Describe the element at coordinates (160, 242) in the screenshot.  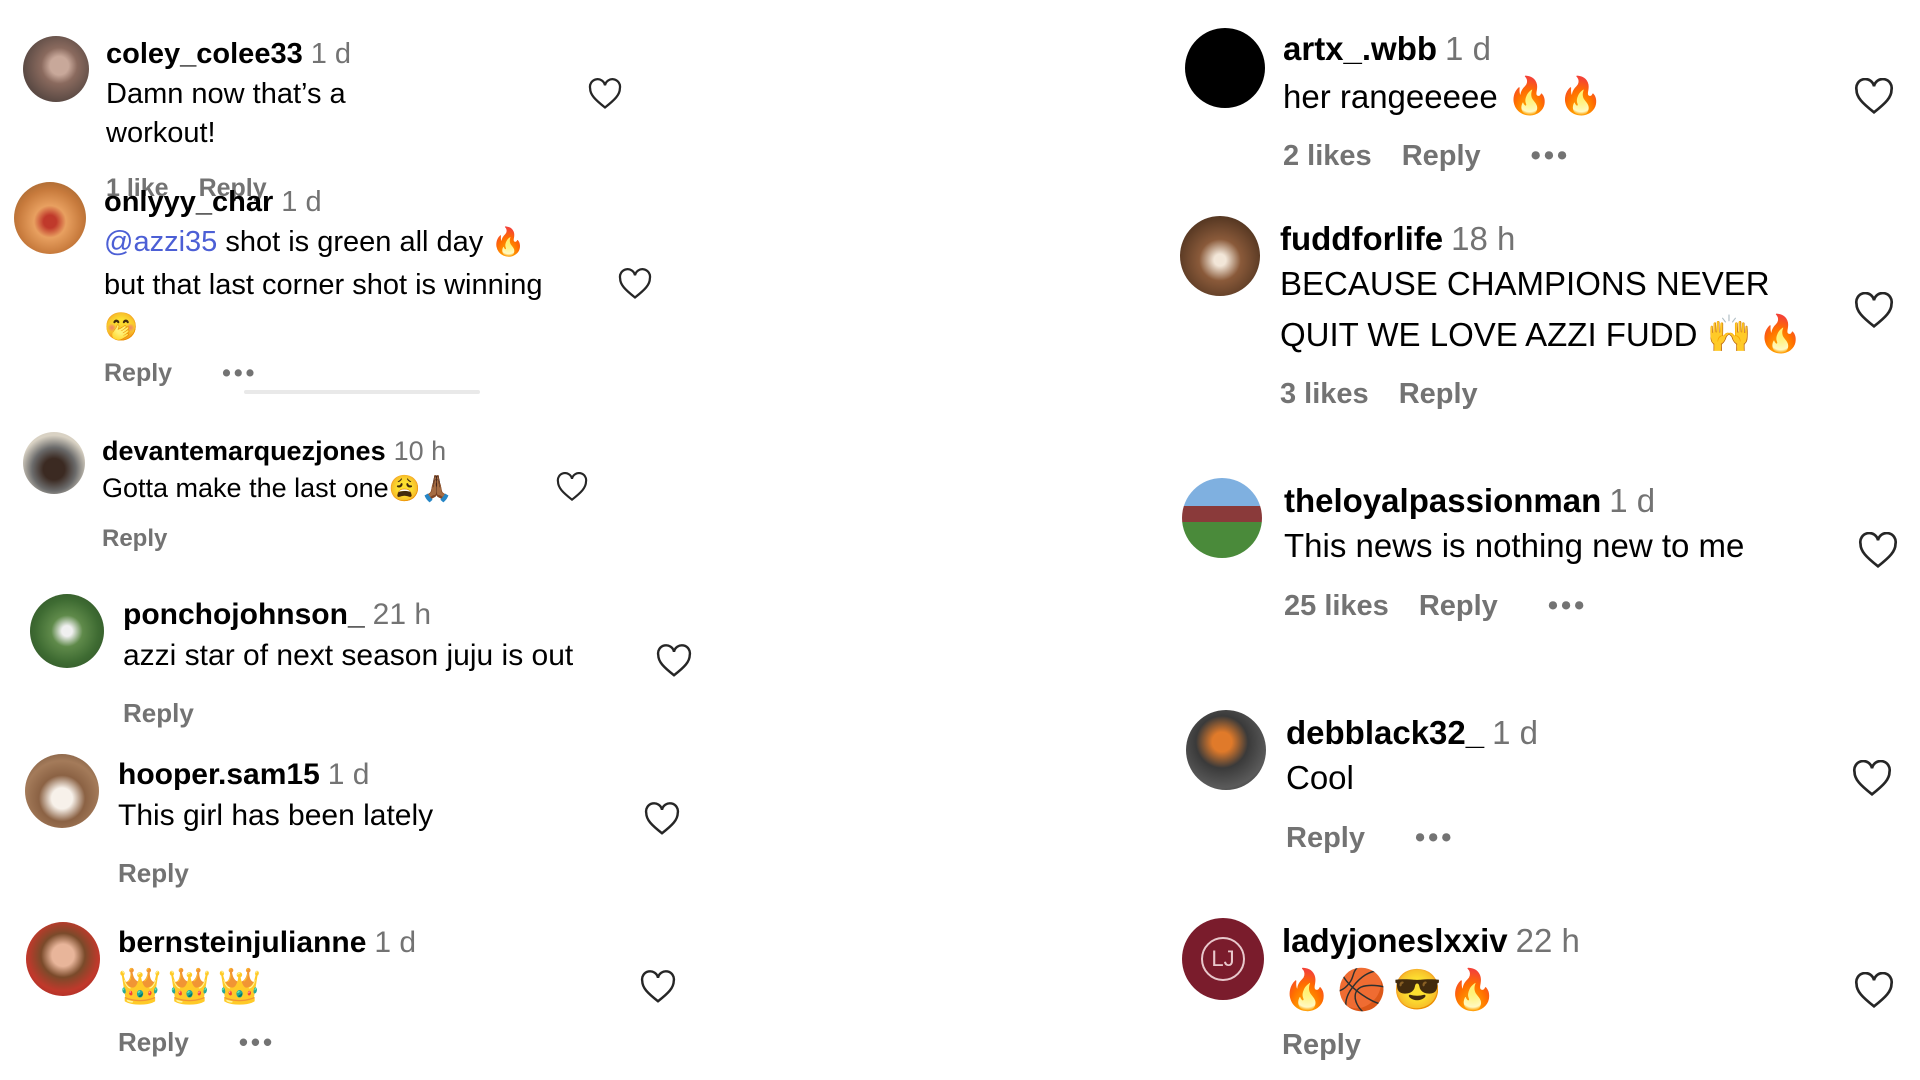
I see `mention-link: @azzi35` at that location.